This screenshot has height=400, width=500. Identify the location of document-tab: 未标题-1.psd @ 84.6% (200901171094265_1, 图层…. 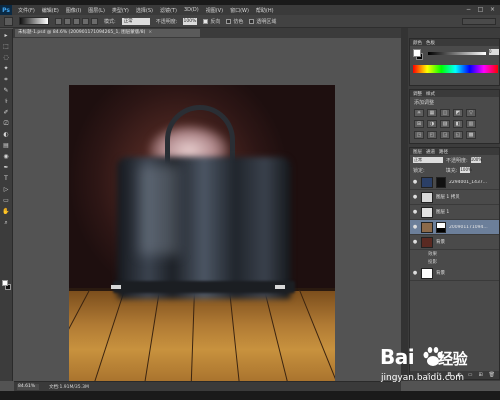
(107, 33).